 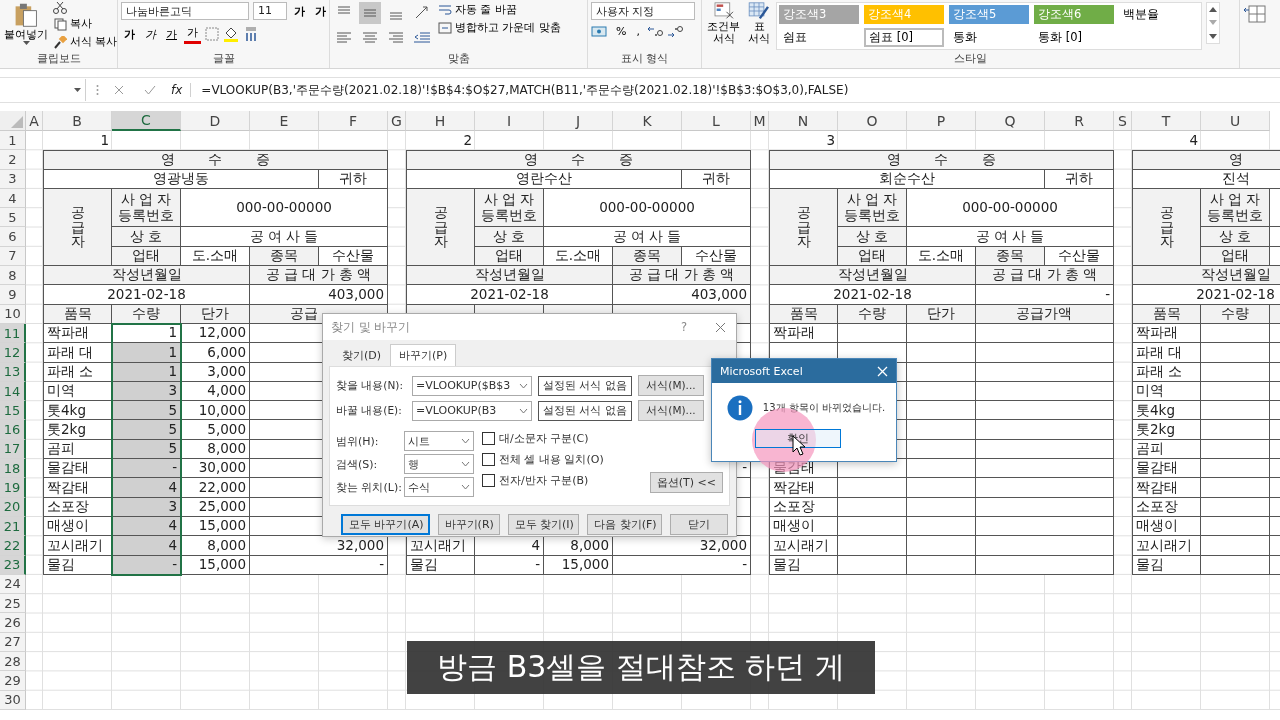 What do you see at coordinates (699, 524) in the screenshot?
I see `dialog-button: 닫기` at bounding box center [699, 524].